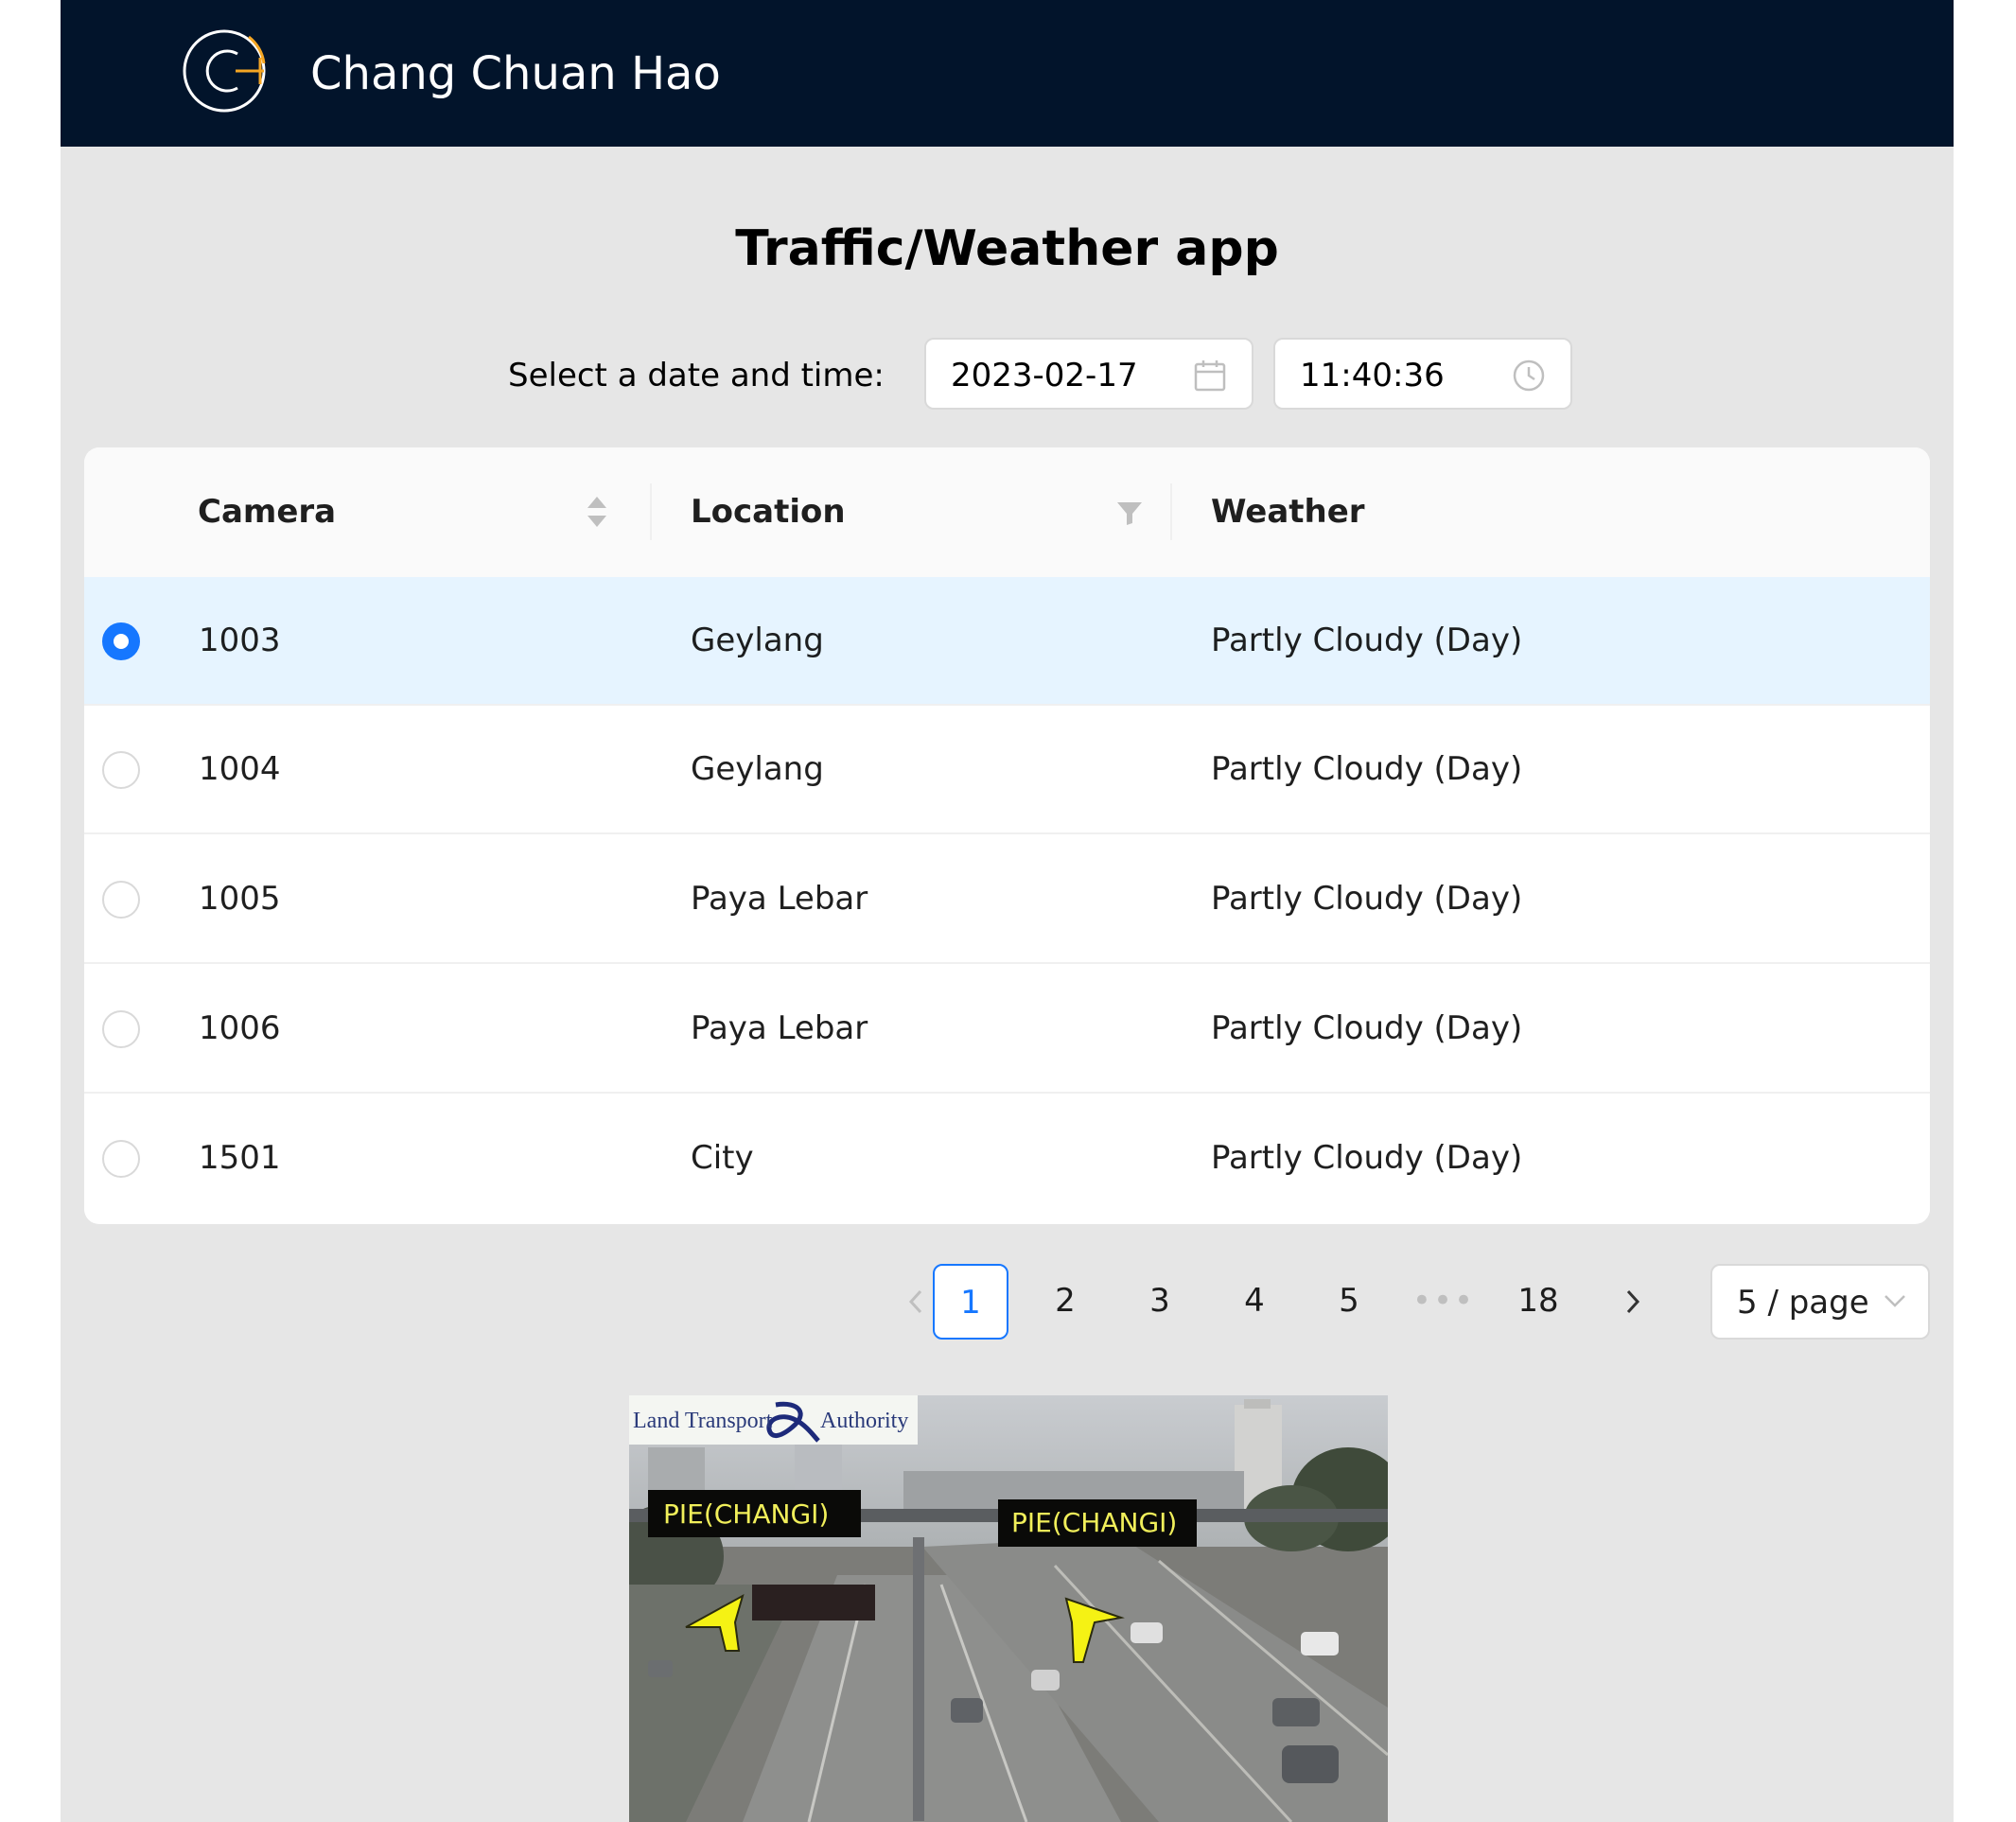  What do you see at coordinates (1129, 513) in the screenshot?
I see `filter-icon` at bounding box center [1129, 513].